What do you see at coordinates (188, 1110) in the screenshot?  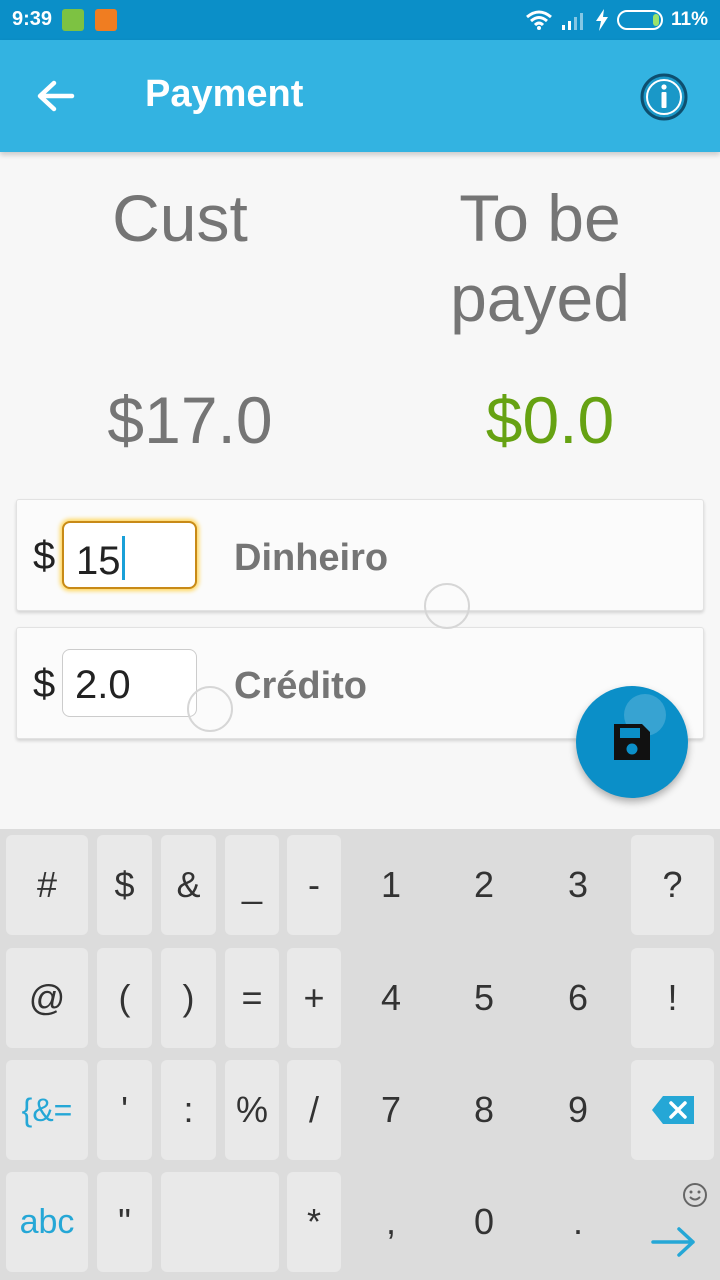 I see `key-colon: :` at bounding box center [188, 1110].